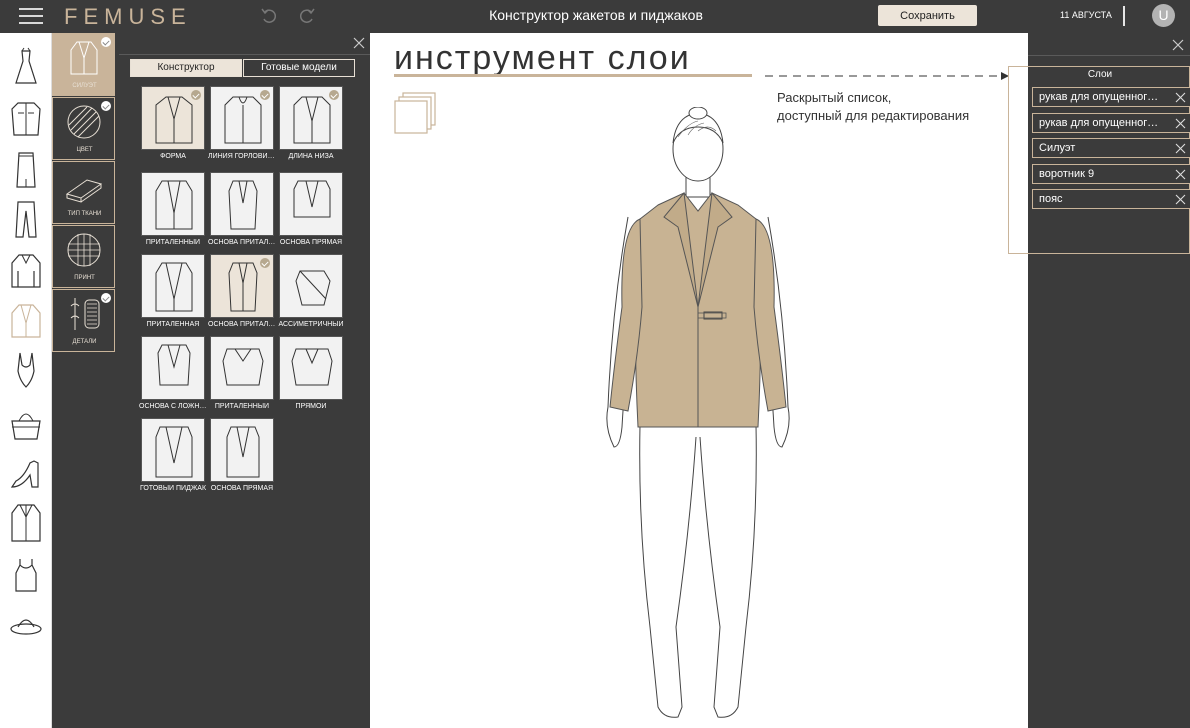 Image resolution: width=1190 pixels, height=728 pixels. I want to click on catalog-tile-label: ПРЯМОЙ, so click(311, 406).